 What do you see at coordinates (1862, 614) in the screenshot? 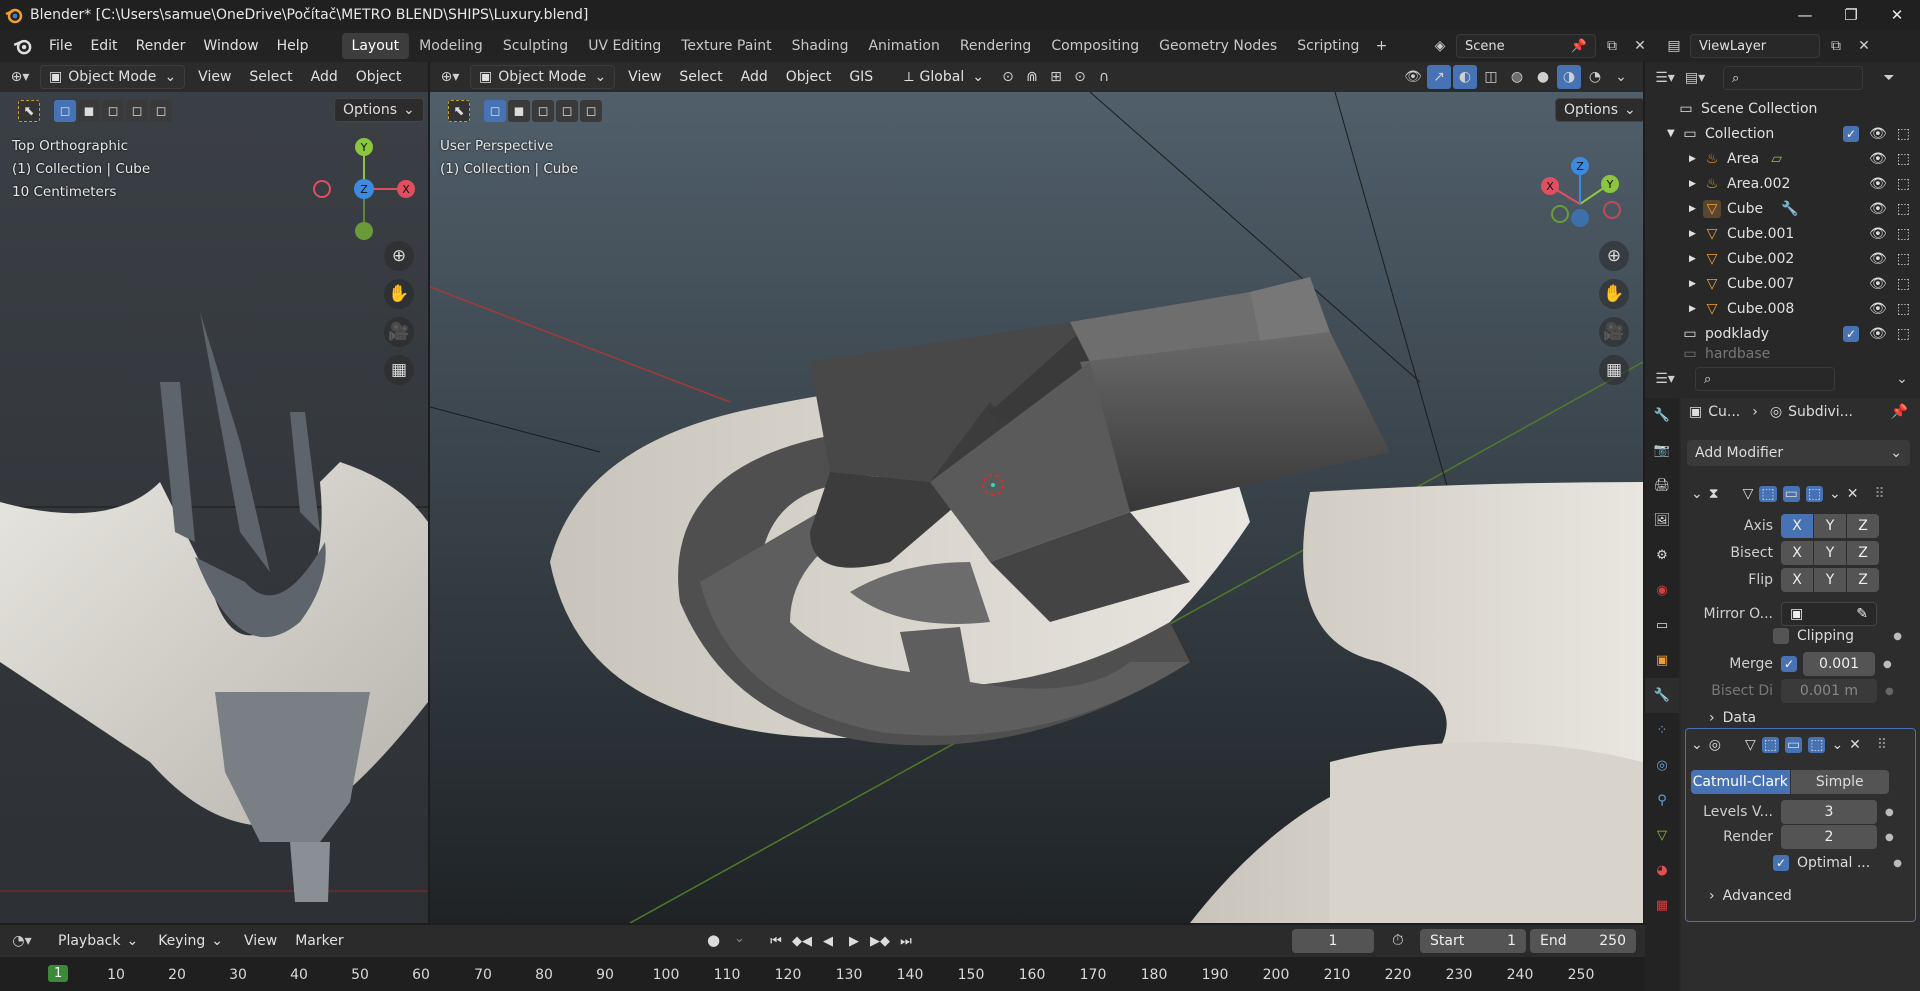
I see `eyedropper-icon: ✎` at bounding box center [1862, 614].